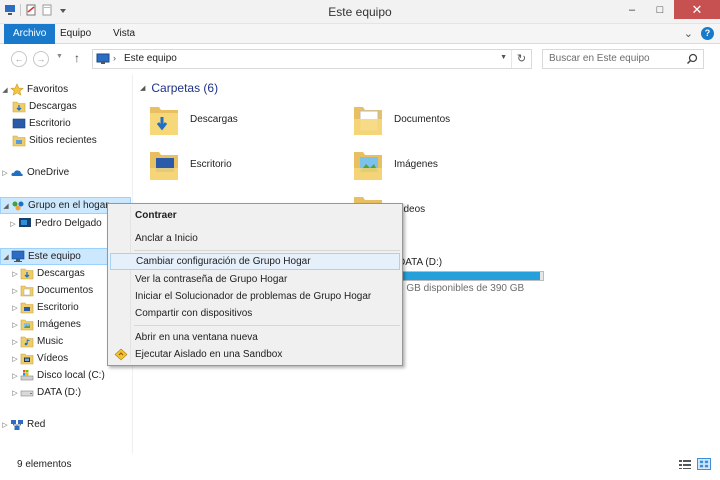  I want to click on nav-item-label: Escritorio, so click(58, 307).